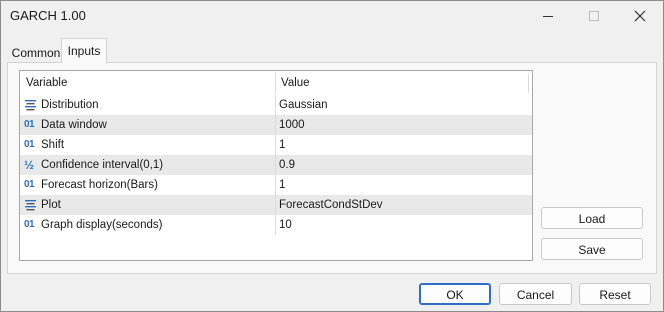 This screenshot has width=664, height=312. I want to click on table-row: ½ Confidence interval(0,1) 0.9, so click(276, 165).